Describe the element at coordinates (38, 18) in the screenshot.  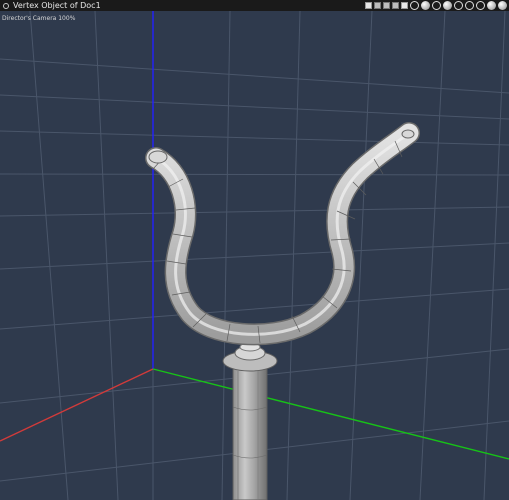
I see `camera-label: Director's Camera 100%` at that location.